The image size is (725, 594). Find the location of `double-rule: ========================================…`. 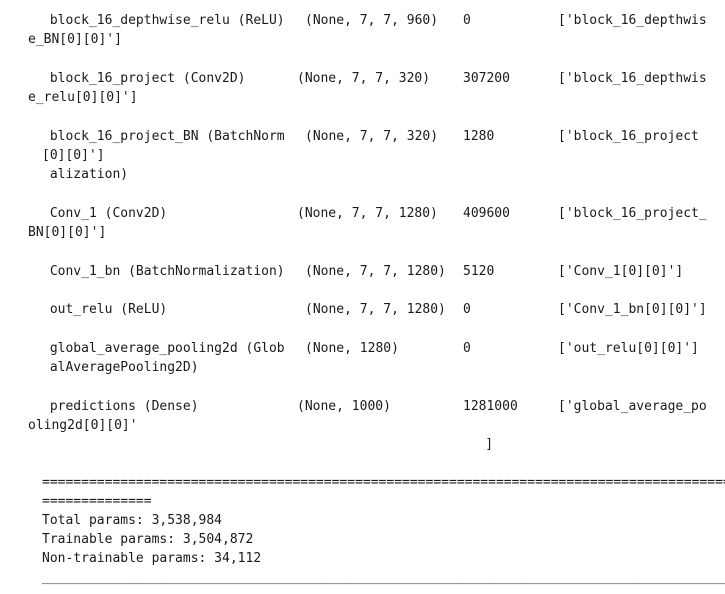

double-rule: ========================================… is located at coordinates (383, 482).